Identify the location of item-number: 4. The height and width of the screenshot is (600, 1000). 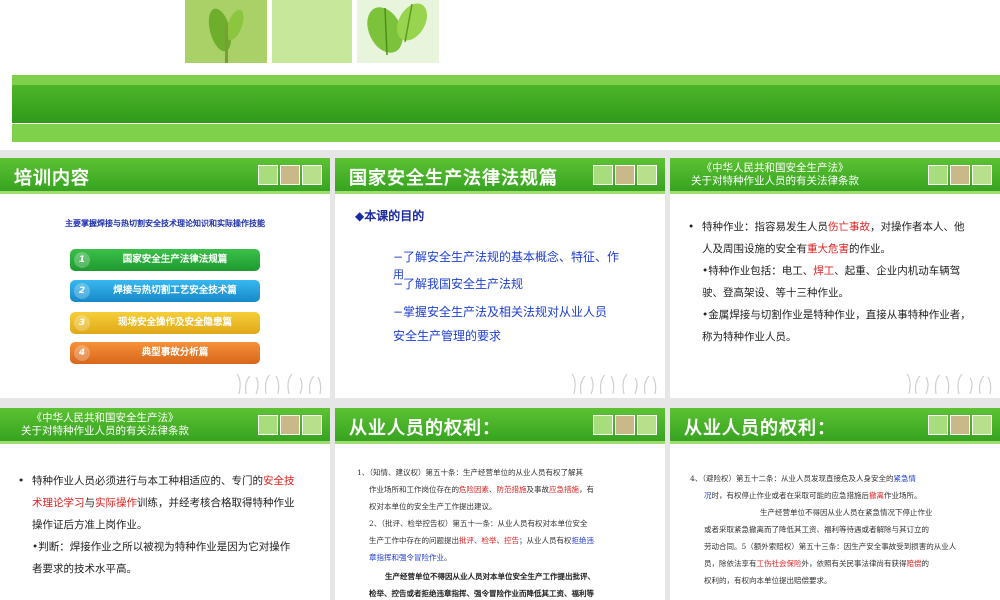
(82, 353).